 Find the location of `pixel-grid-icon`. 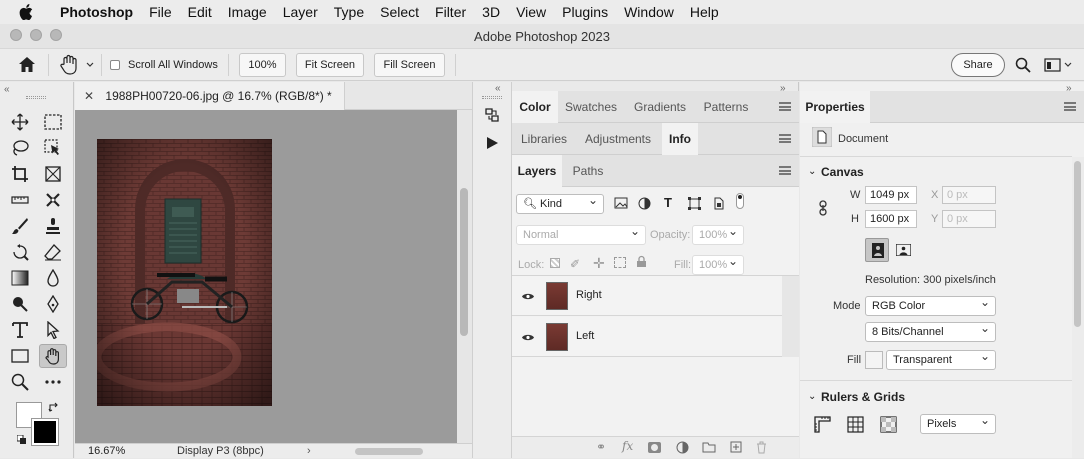

pixel-grid-icon is located at coordinates (888, 426).